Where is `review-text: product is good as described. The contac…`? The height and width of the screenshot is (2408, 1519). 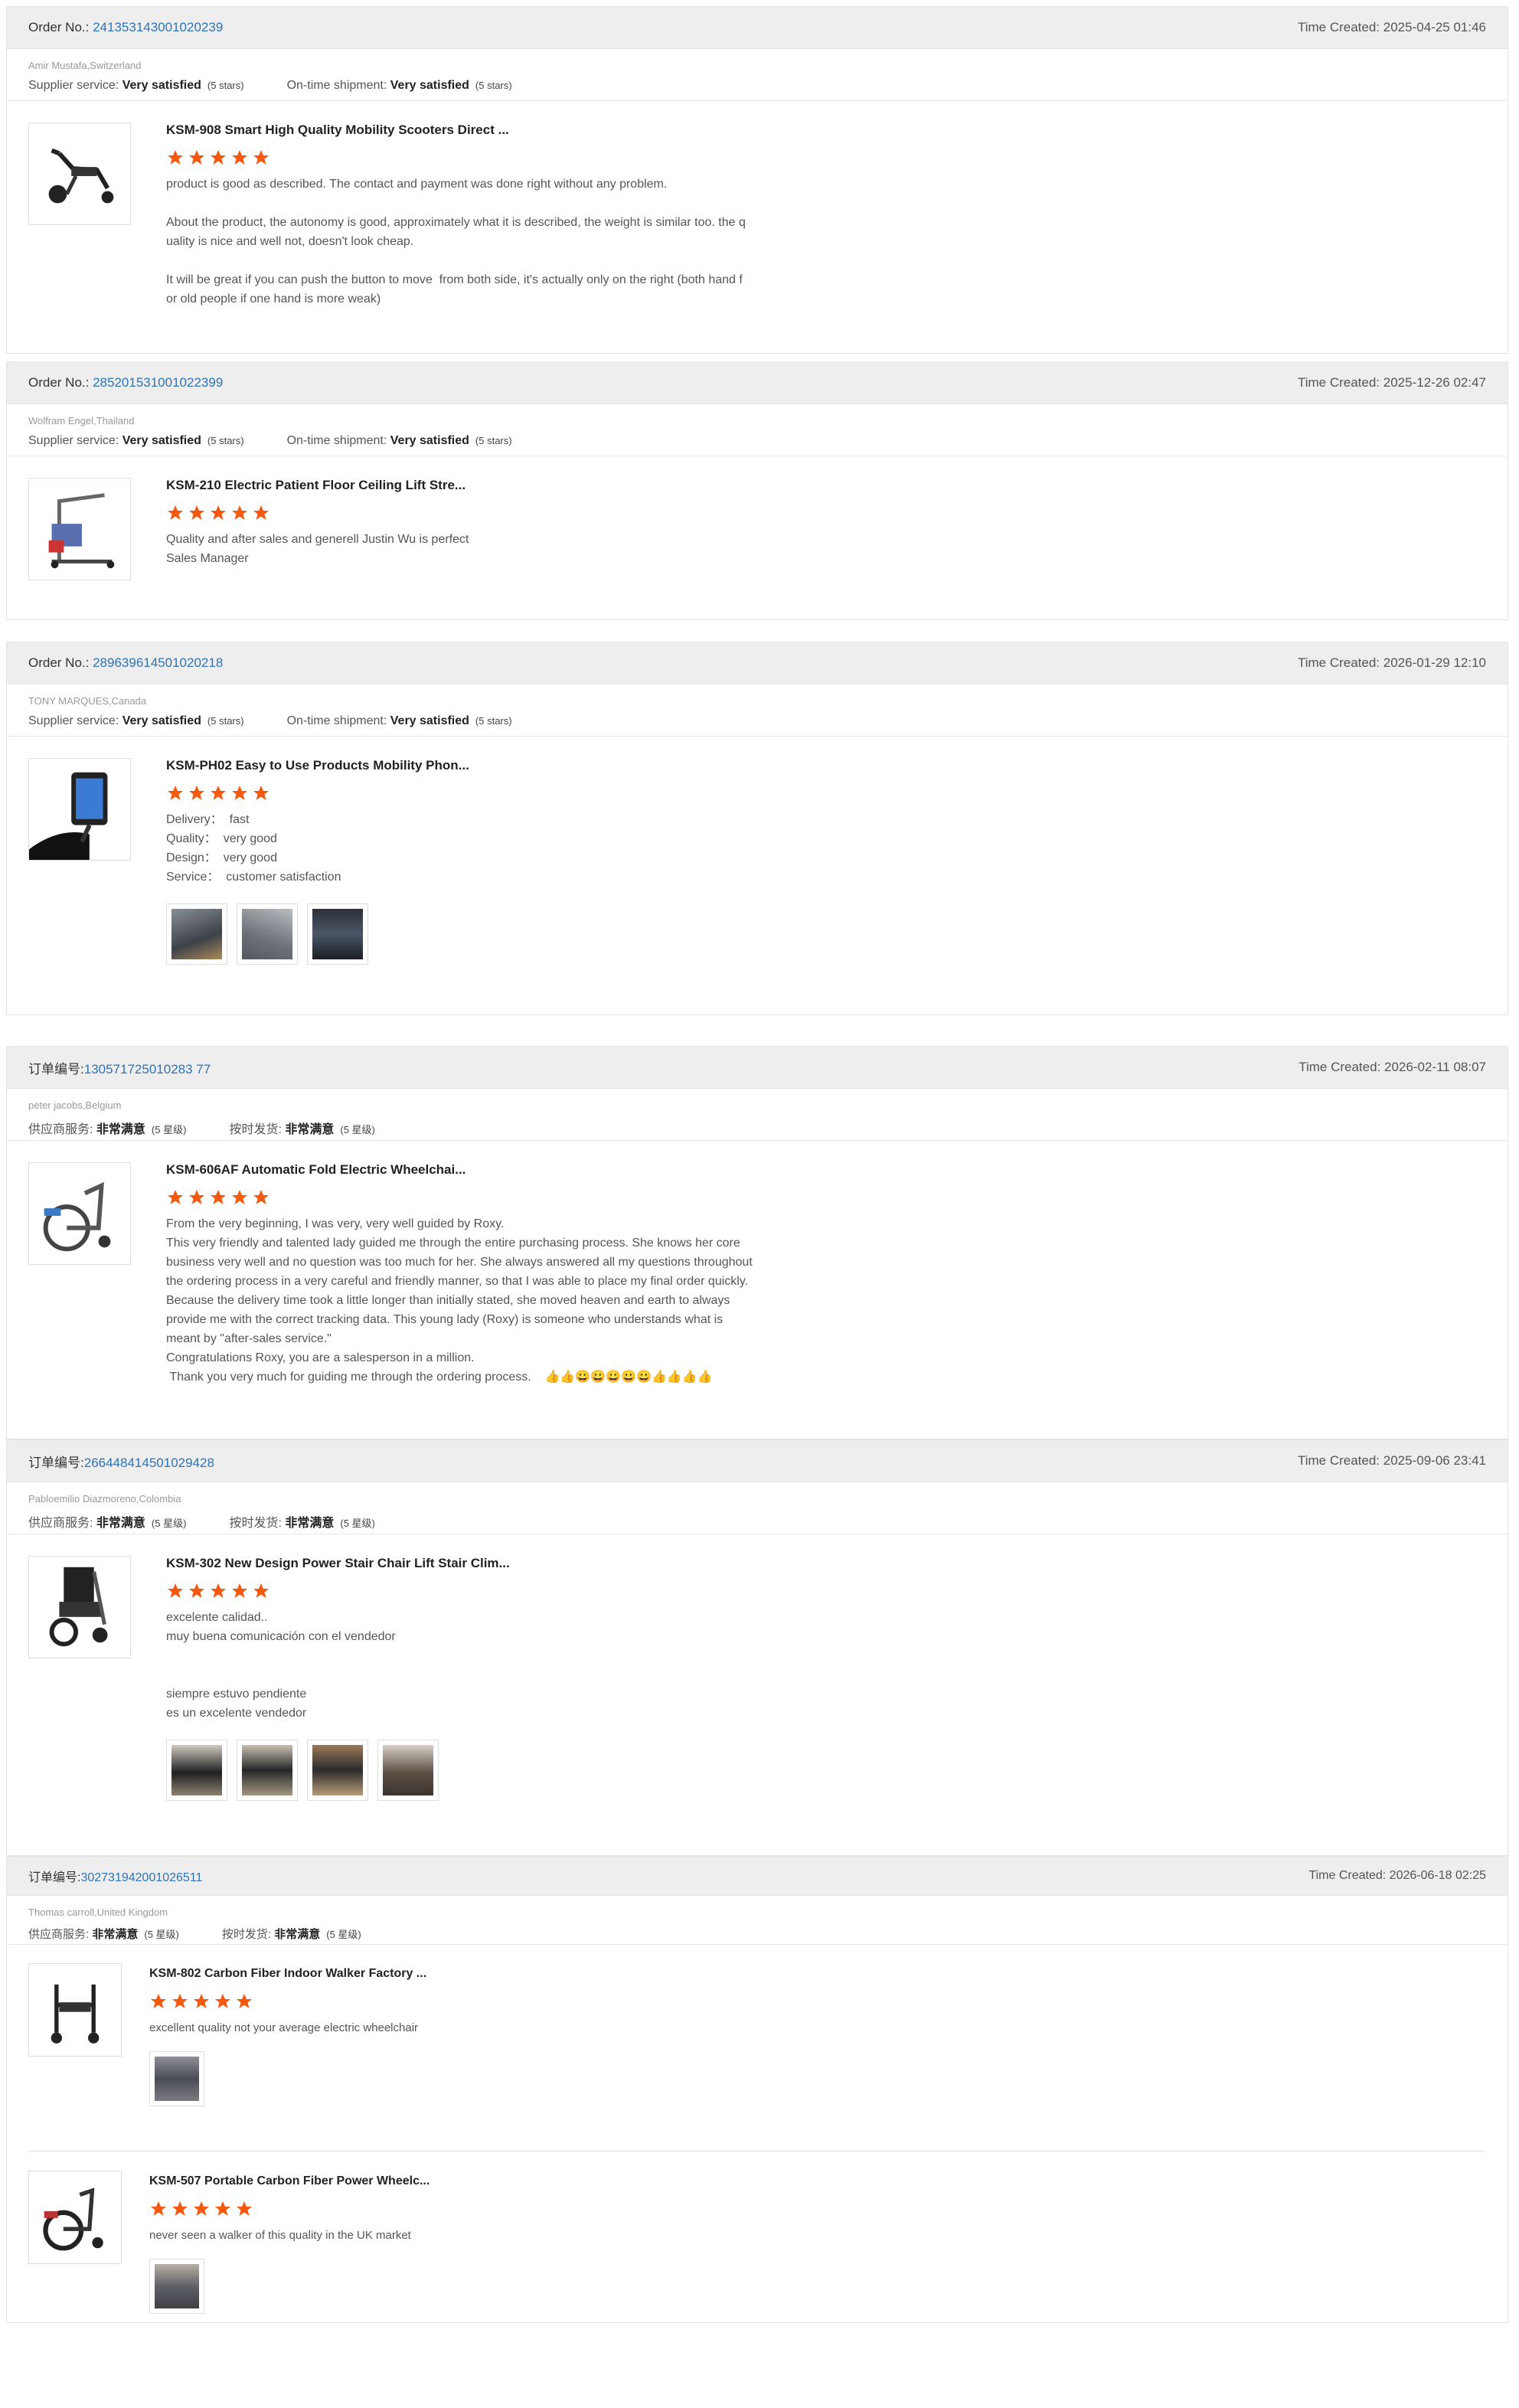 review-text: product is good as described. The contac… is located at coordinates (456, 241).